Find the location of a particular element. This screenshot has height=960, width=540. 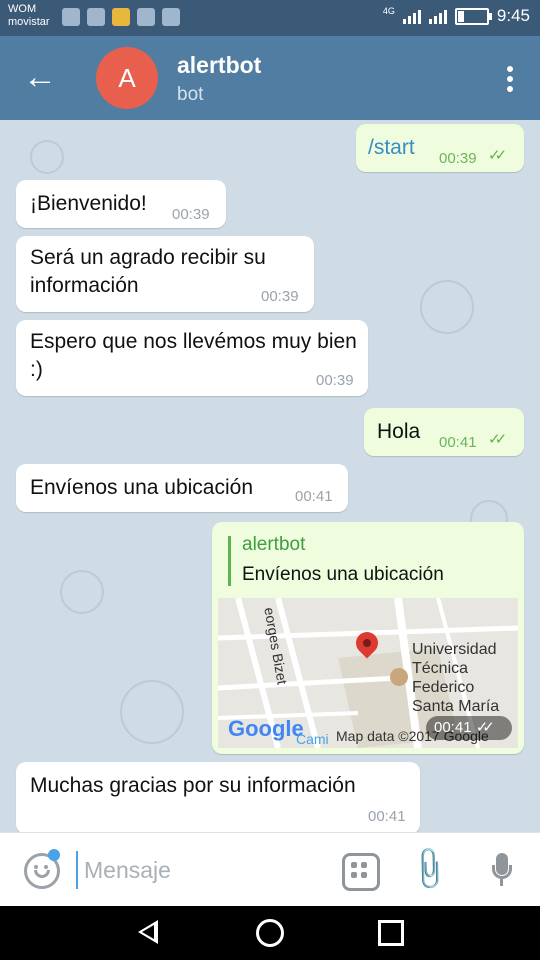

composer: 📎 is located at coordinates (270, 869).